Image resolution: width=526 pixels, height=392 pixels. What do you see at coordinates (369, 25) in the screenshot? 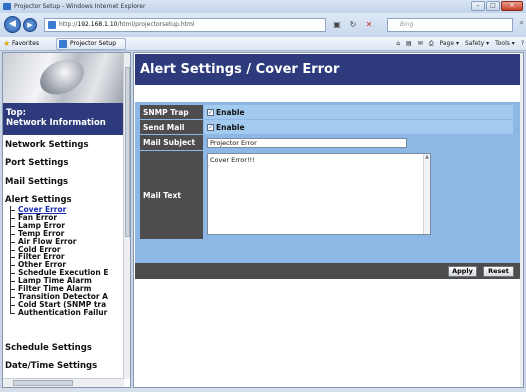
I see `stop-icon: ✕` at bounding box center [369, 25].